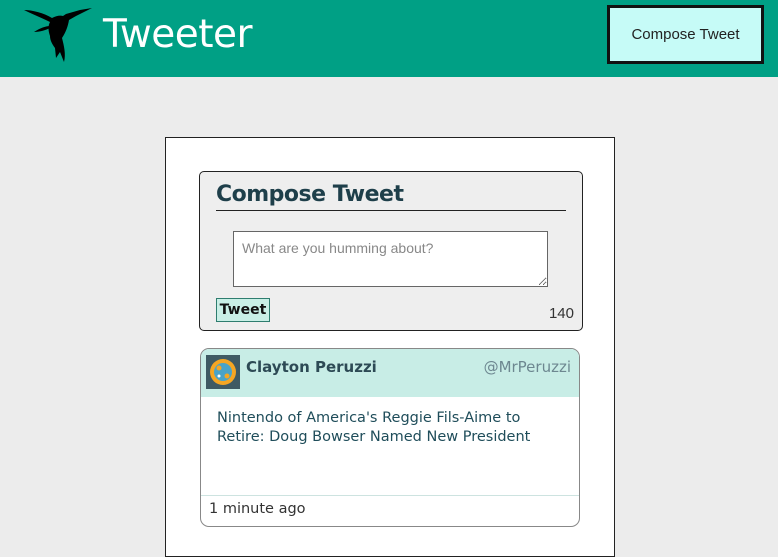 The width and height of the screenshot is (778, 557). What do you see at coordinates (178, 34) in the screenshot?
I see `brand-title: Tweeter` at bounding box center [178, 34].